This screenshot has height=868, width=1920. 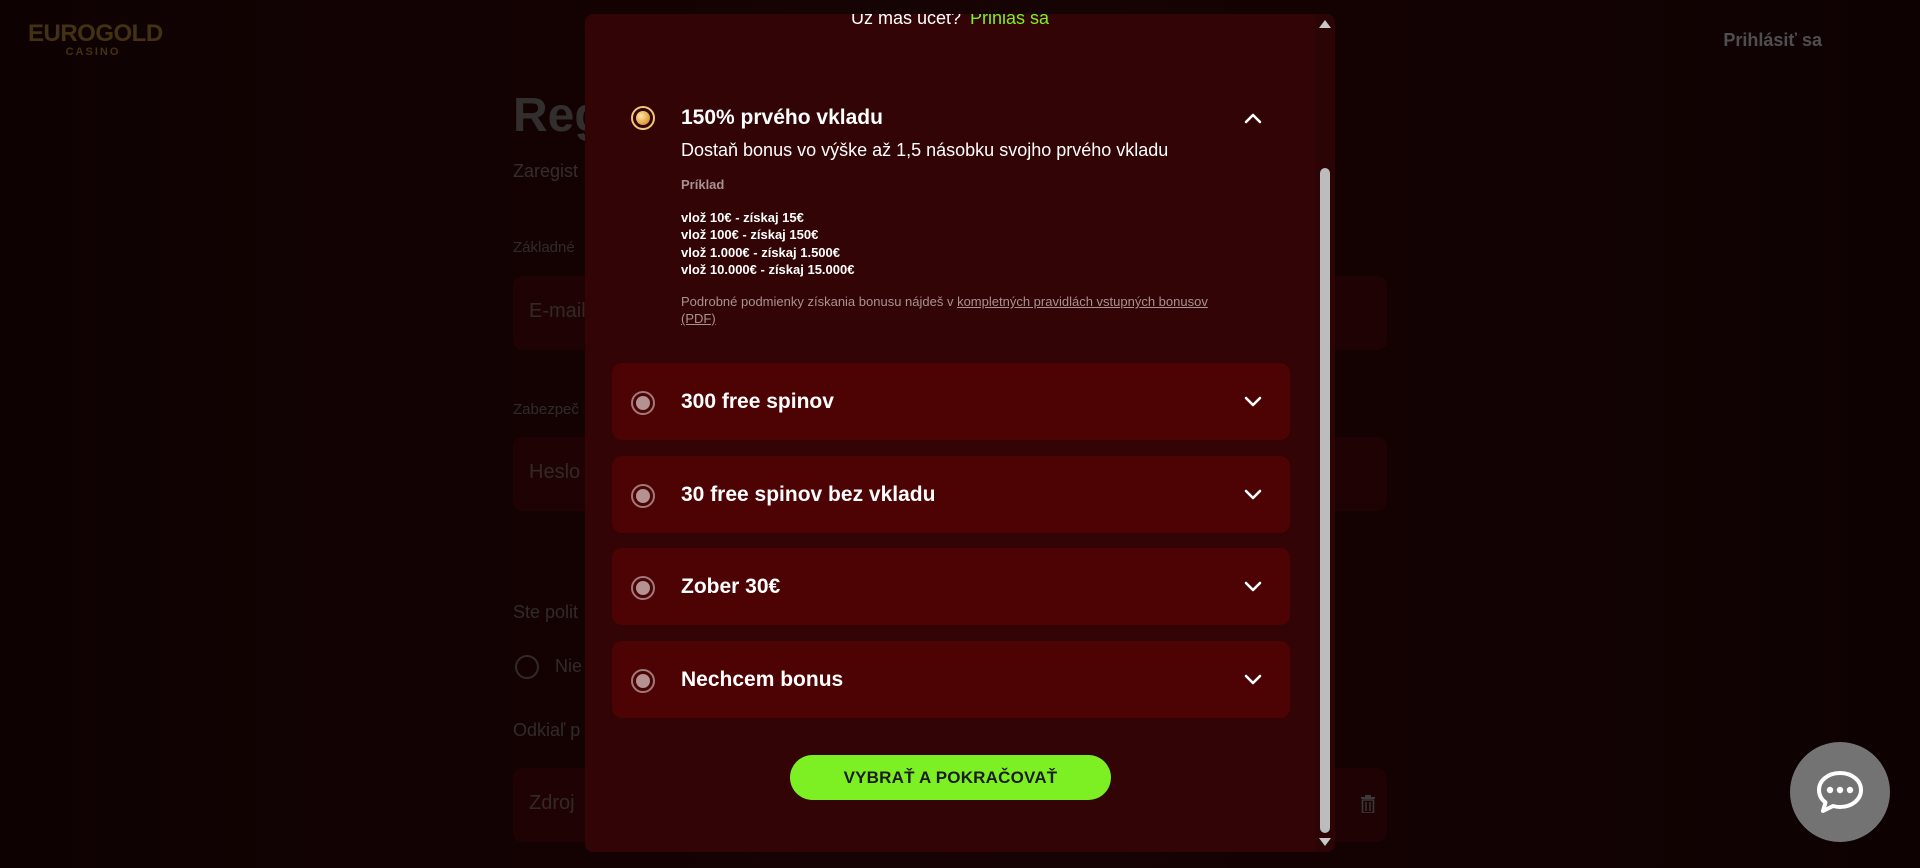 I want to click on bonus-option-title: 150% prvého vkladu, so click(x=782, y=117).